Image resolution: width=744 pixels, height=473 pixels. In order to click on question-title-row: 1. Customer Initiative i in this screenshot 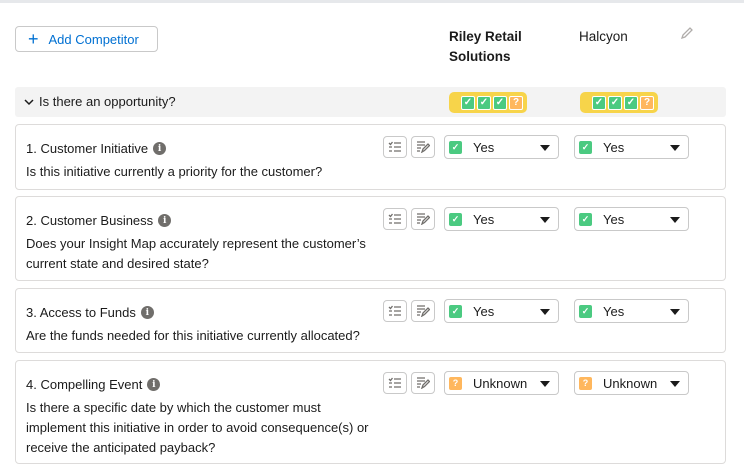, I will do `click(96, 148)`.